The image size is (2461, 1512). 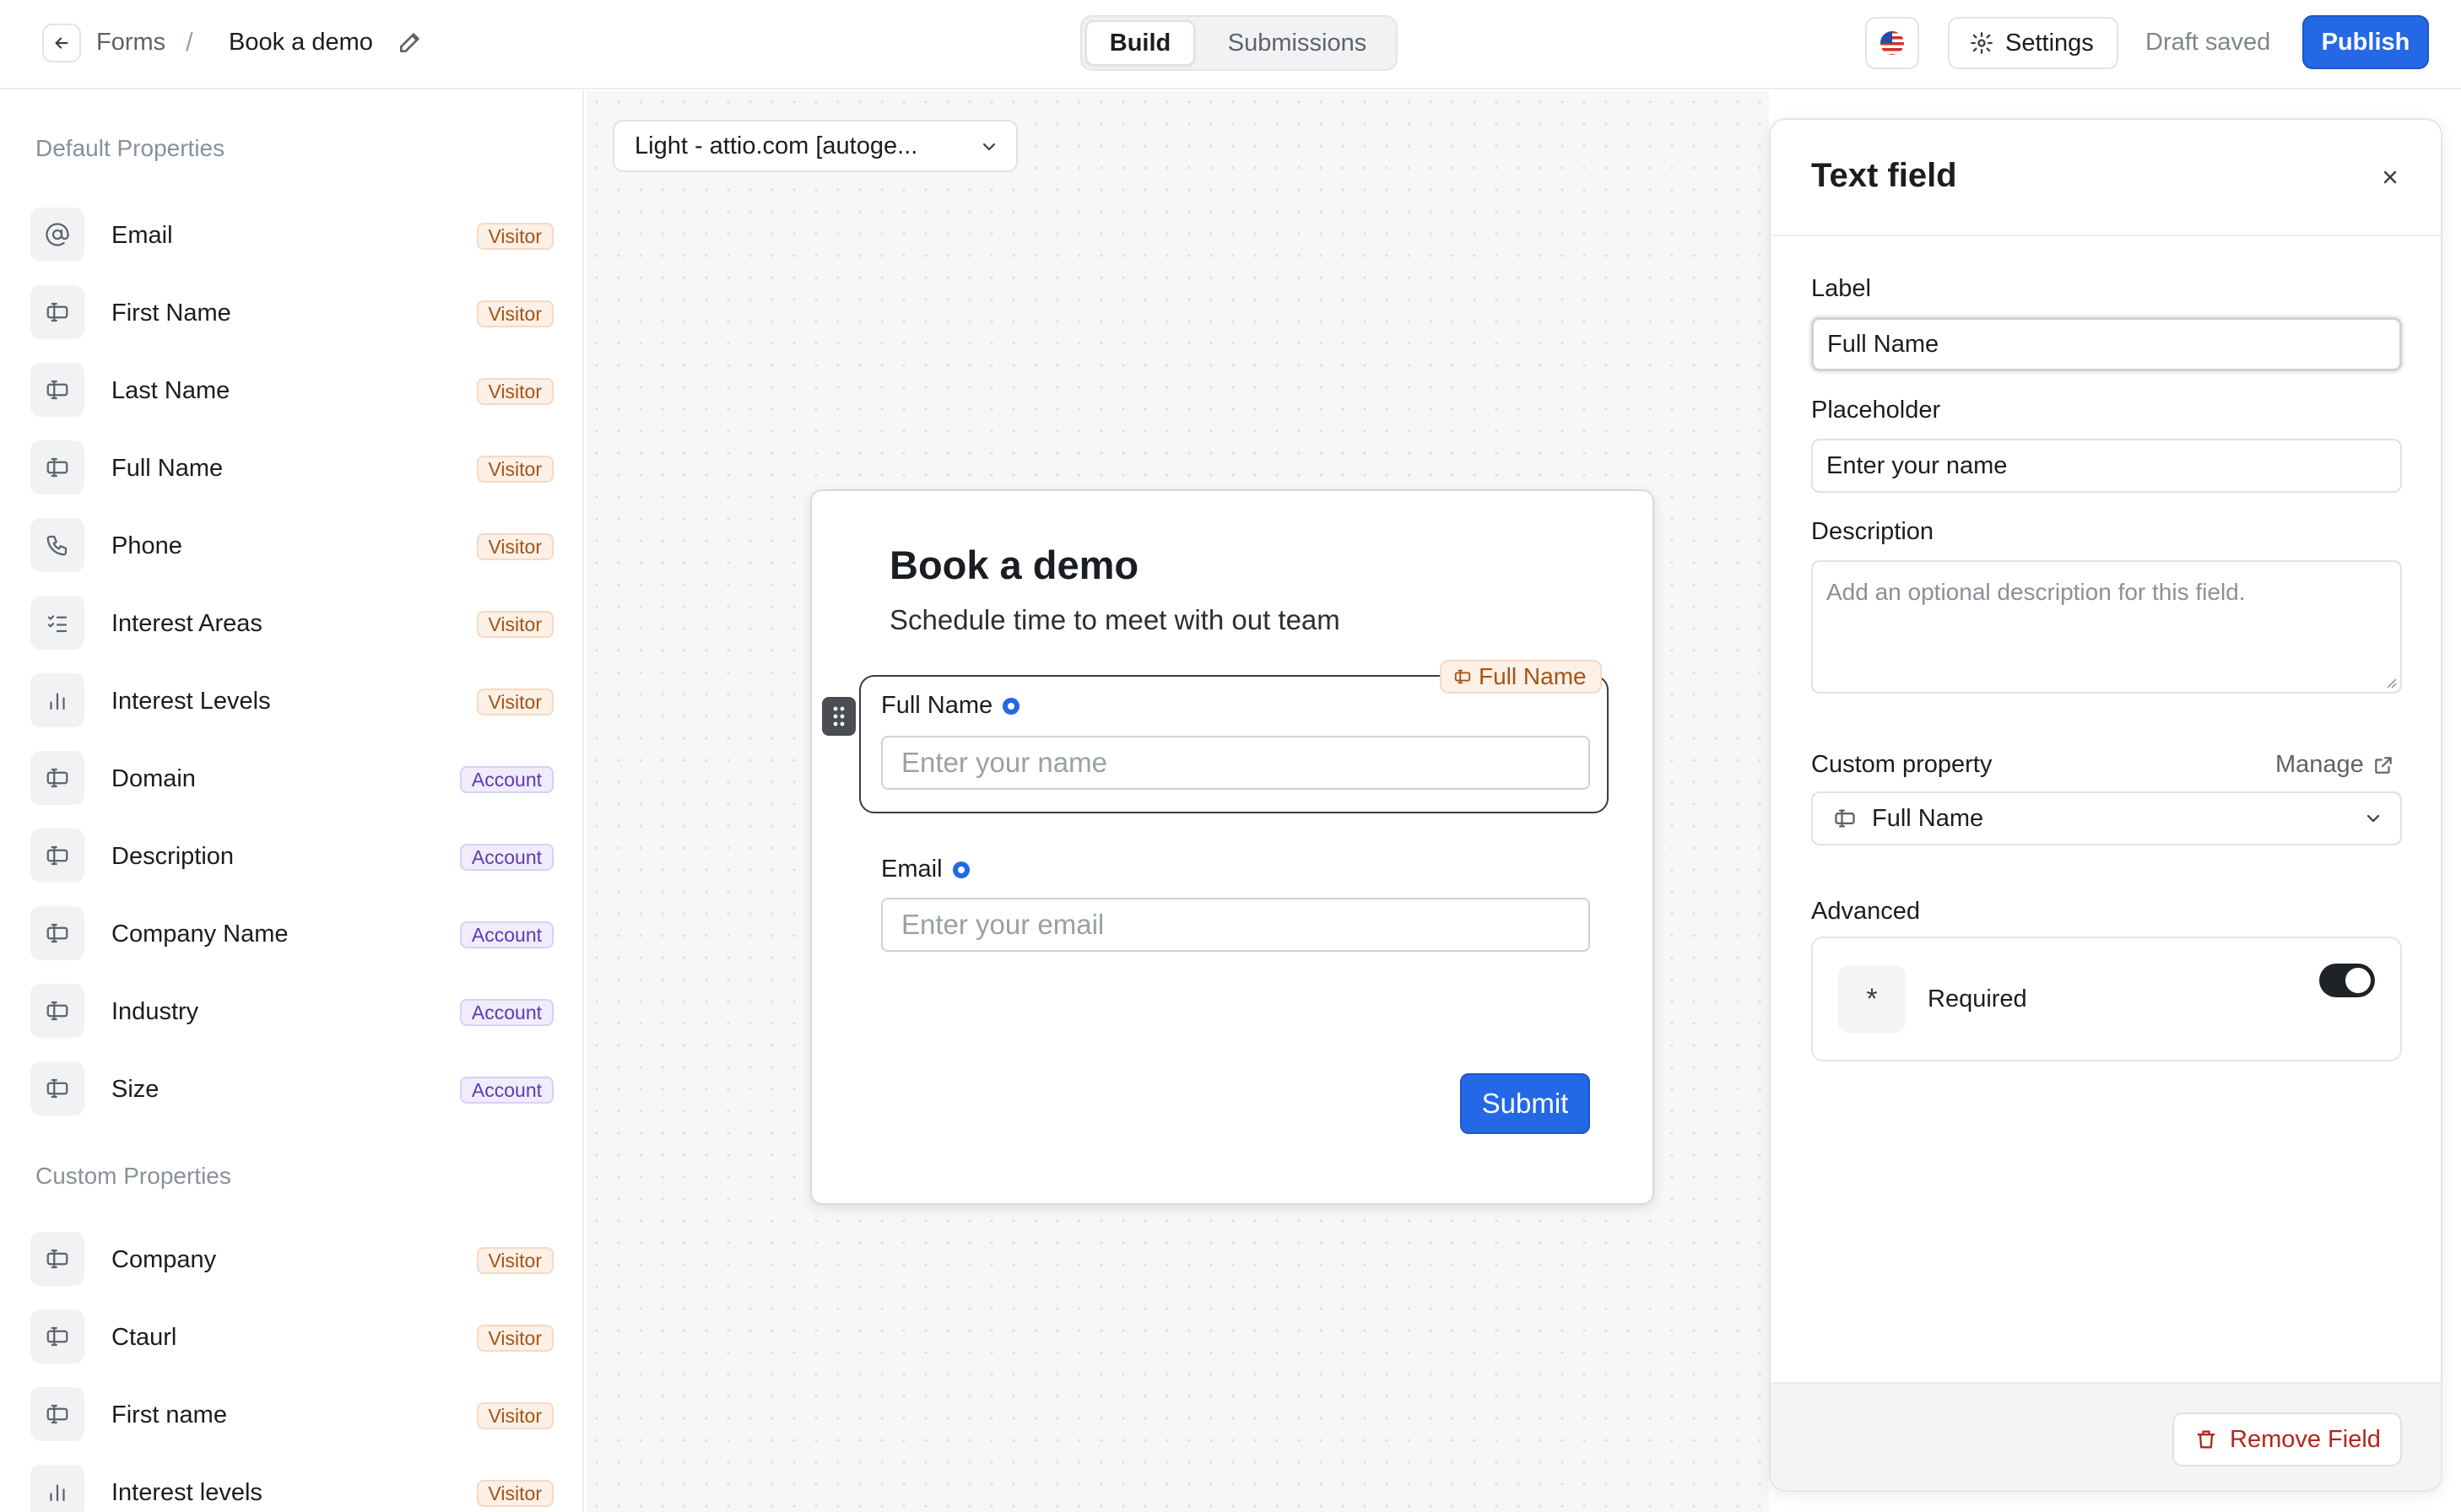 What do you see at coordinates (989, 147) in the screenshot?
I see `chevron-down-icon` at bounding box center [989, 147].